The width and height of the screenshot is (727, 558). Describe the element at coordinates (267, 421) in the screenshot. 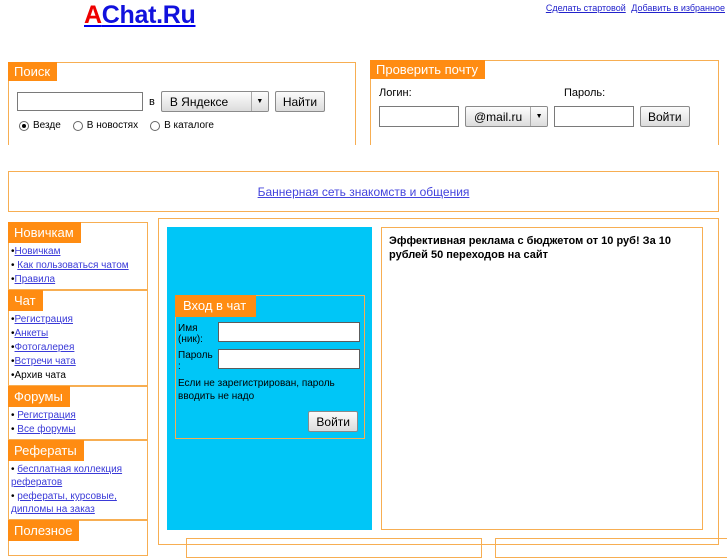

I see `chat-login-actions: Войти` at that location.